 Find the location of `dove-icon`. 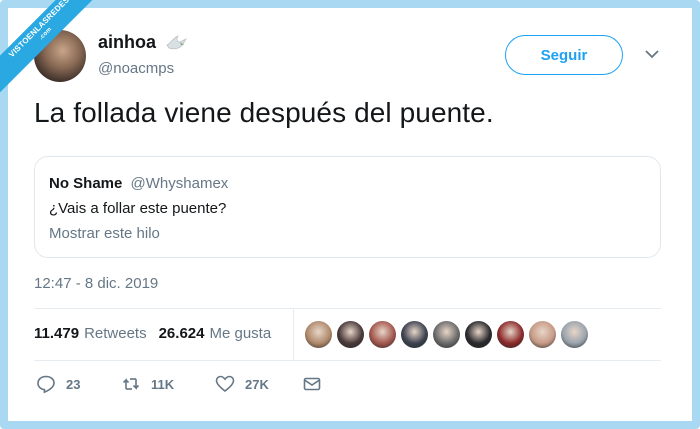

dove-icon is located at coordinates (177, 41).